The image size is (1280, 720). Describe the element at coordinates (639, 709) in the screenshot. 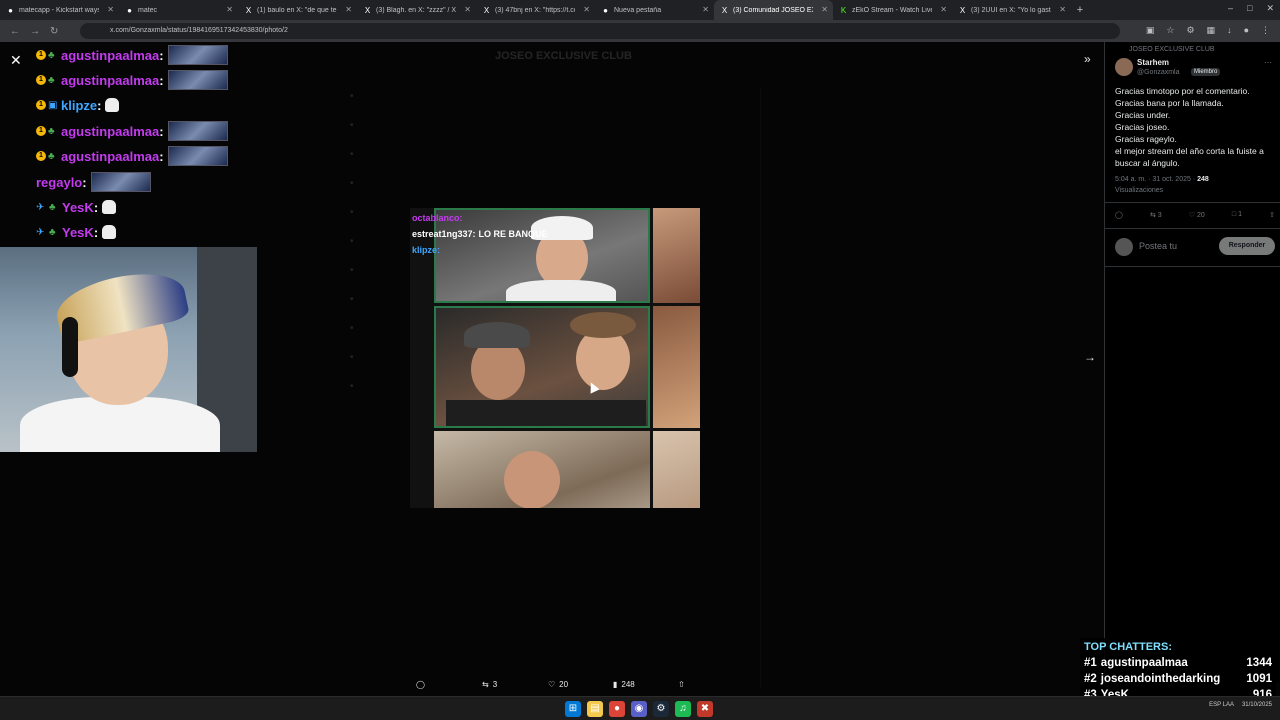

I see `obs-icon: ◉` at that location.